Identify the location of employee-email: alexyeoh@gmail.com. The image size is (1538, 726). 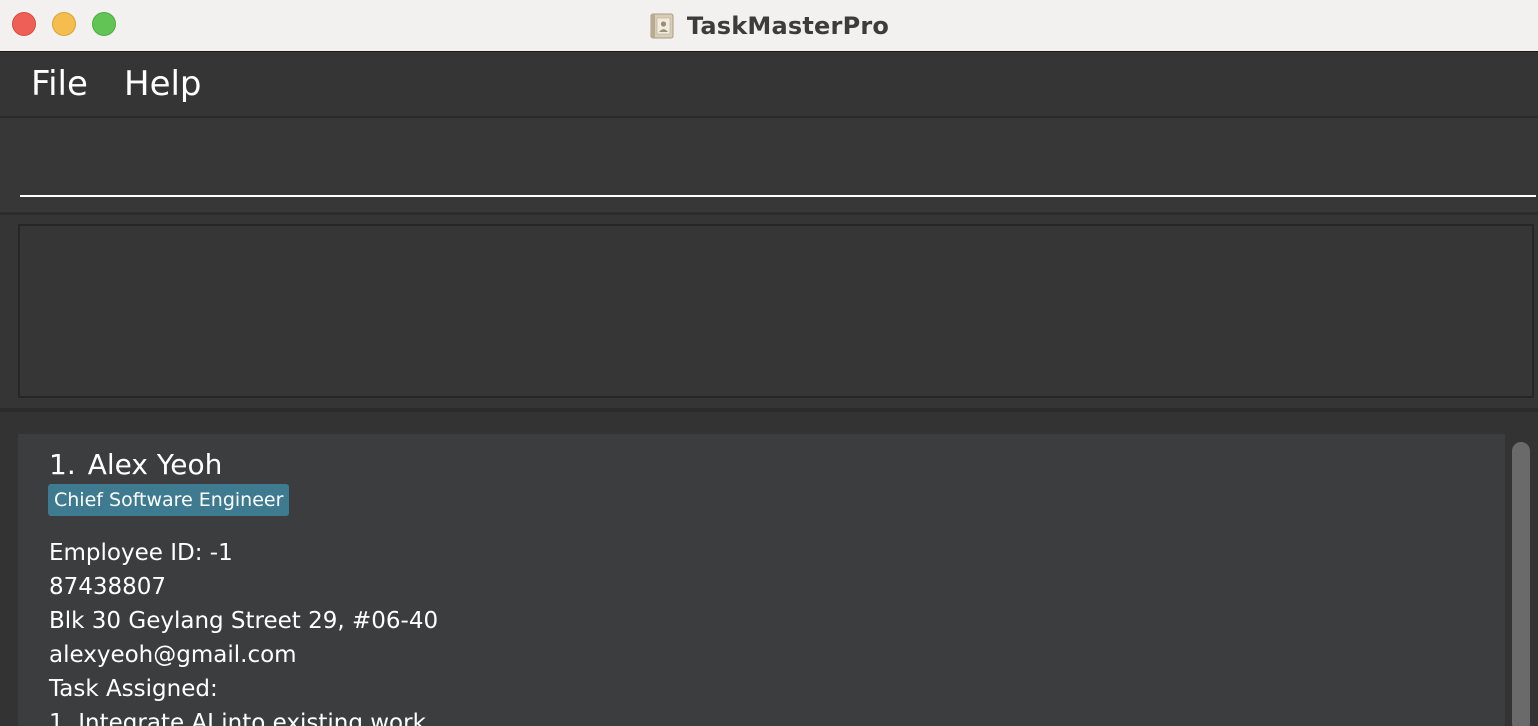
(173, 655).